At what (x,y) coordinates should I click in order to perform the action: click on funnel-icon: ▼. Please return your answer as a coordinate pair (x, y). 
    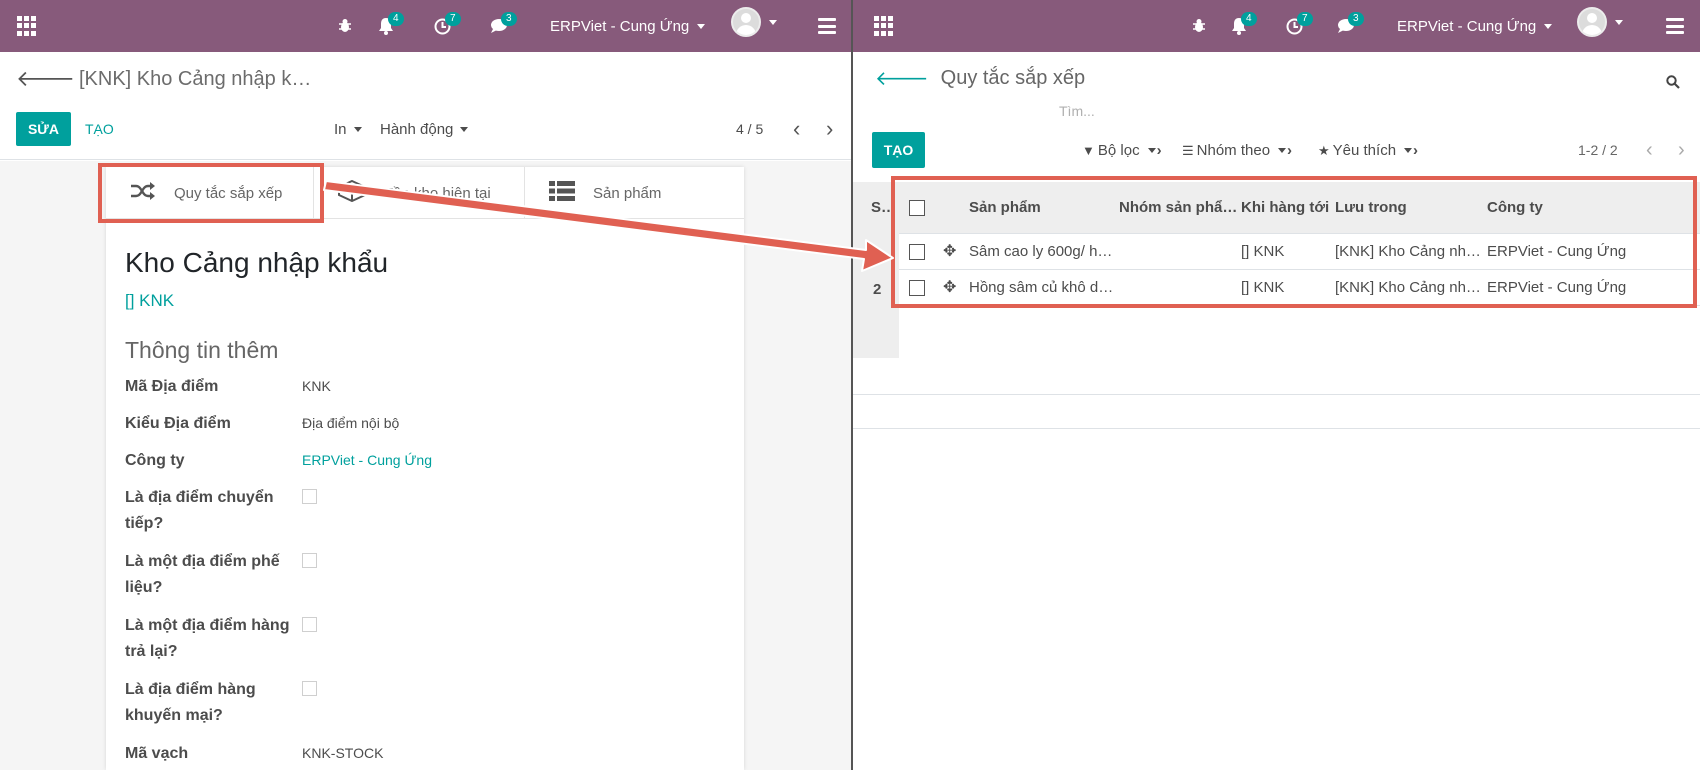
    Looking at the image, I should click on (1088, 150).